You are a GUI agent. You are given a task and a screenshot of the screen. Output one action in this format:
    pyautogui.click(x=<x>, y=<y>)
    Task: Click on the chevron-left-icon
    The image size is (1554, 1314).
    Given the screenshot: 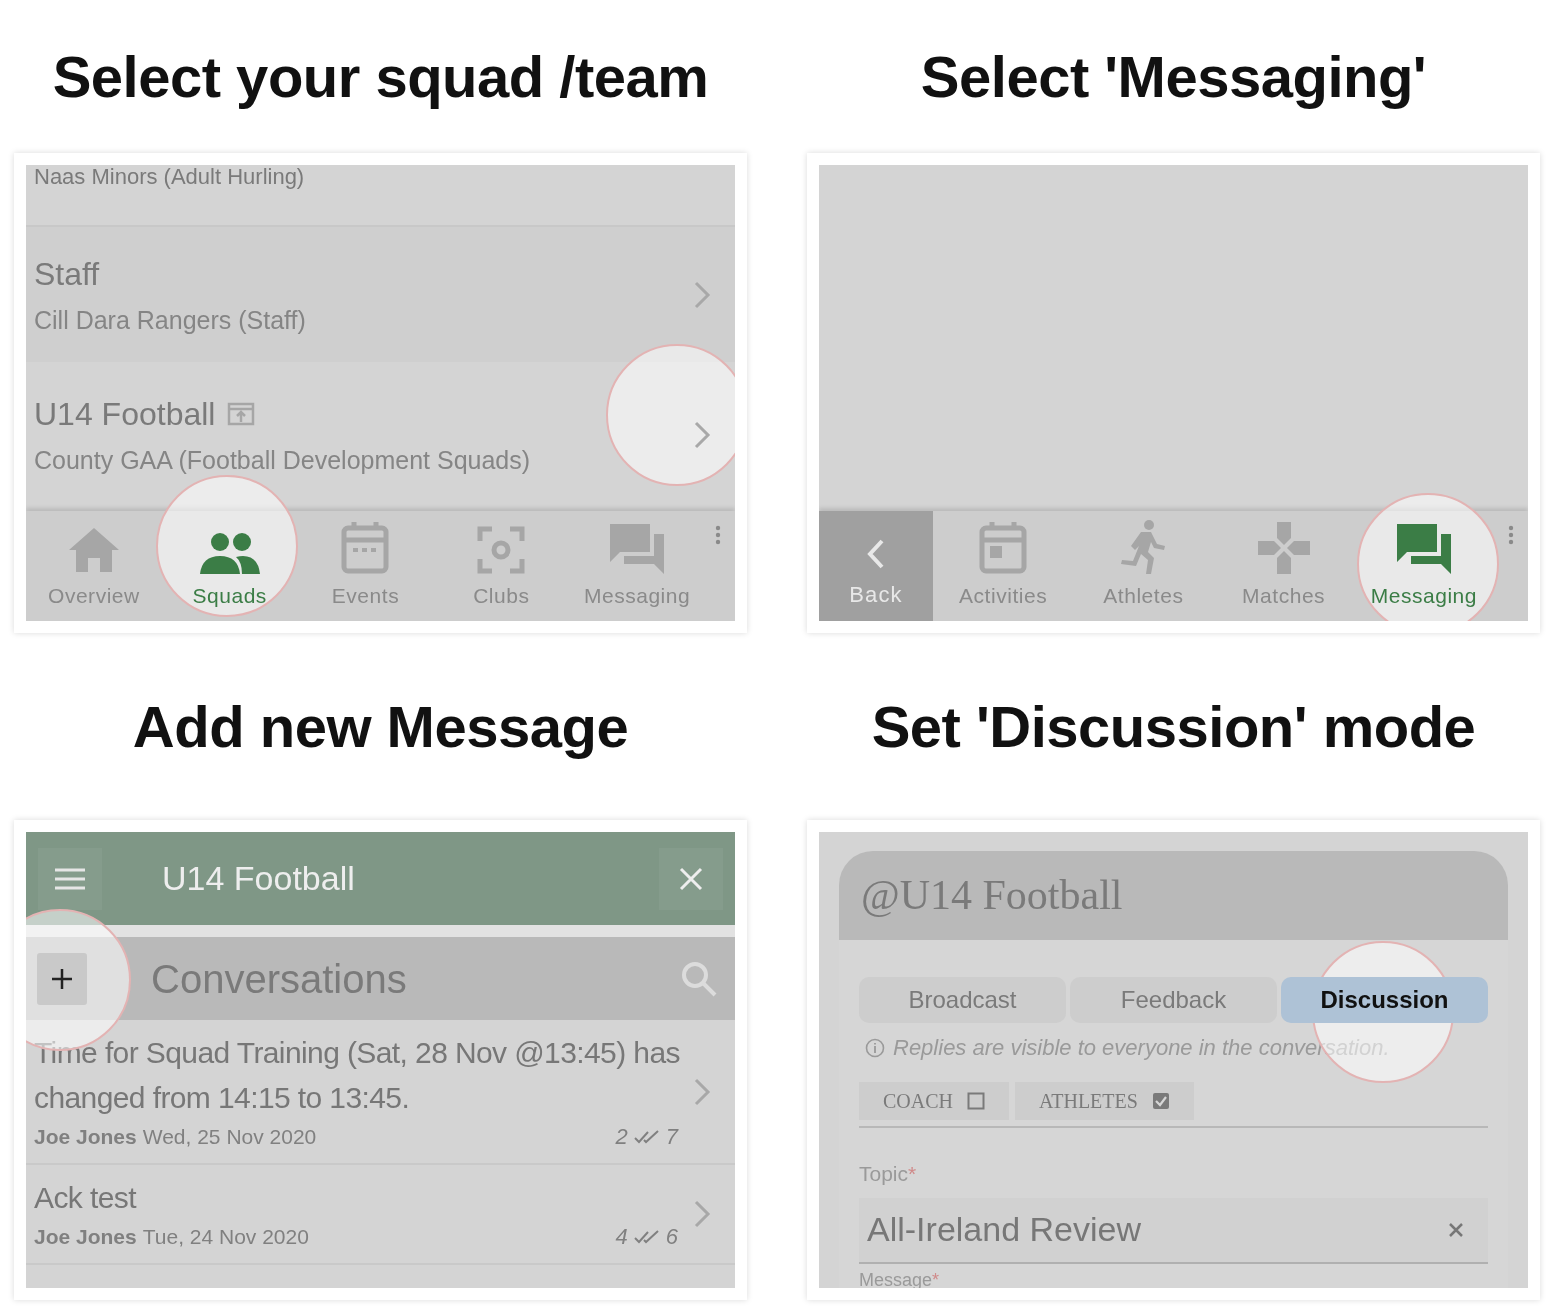 What is the action you would take?
    pyautogui.click(x=876, y=554)
    